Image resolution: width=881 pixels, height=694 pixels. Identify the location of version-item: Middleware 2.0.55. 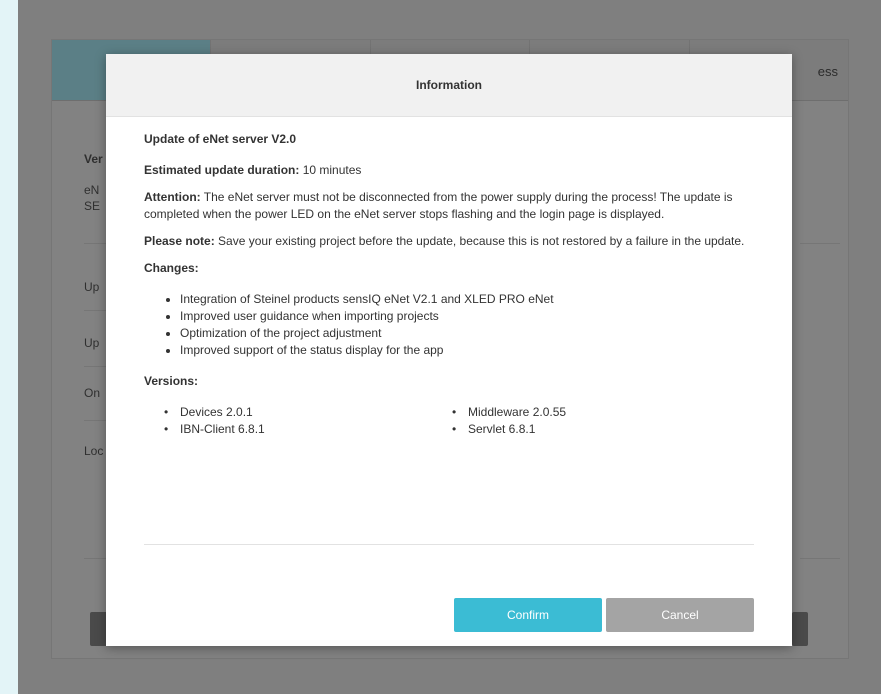
(602, 412).